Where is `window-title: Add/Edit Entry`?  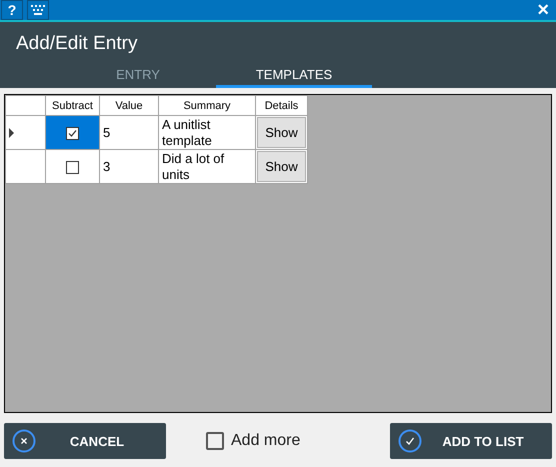 window-title: Add/Edit Entry is located at coordinates (76, 44).